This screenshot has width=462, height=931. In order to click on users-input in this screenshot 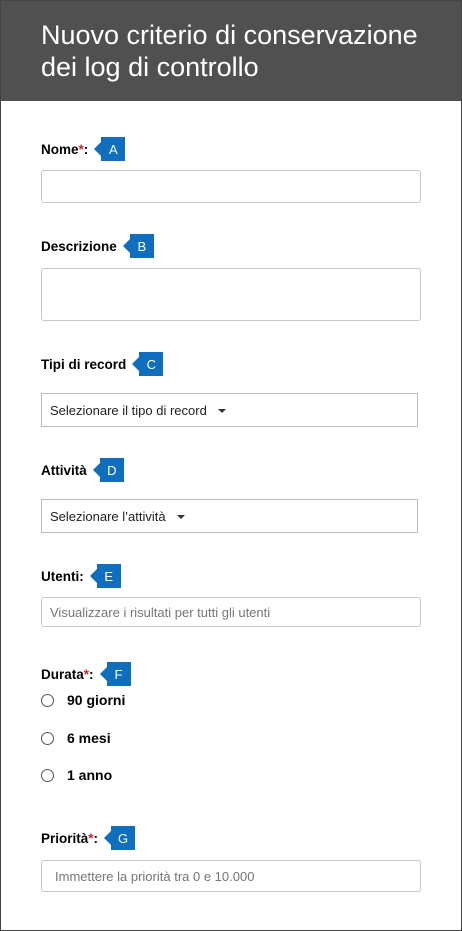, I will do `click(231, 612)`.